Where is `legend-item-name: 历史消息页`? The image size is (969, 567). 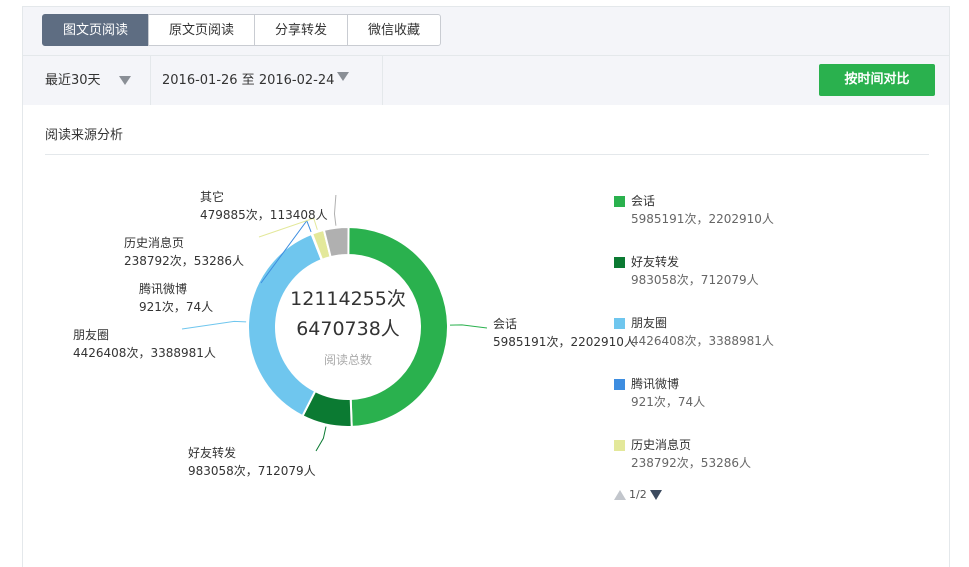 legend-item-name: 历史消息页 is located at coordinates (661, 445).